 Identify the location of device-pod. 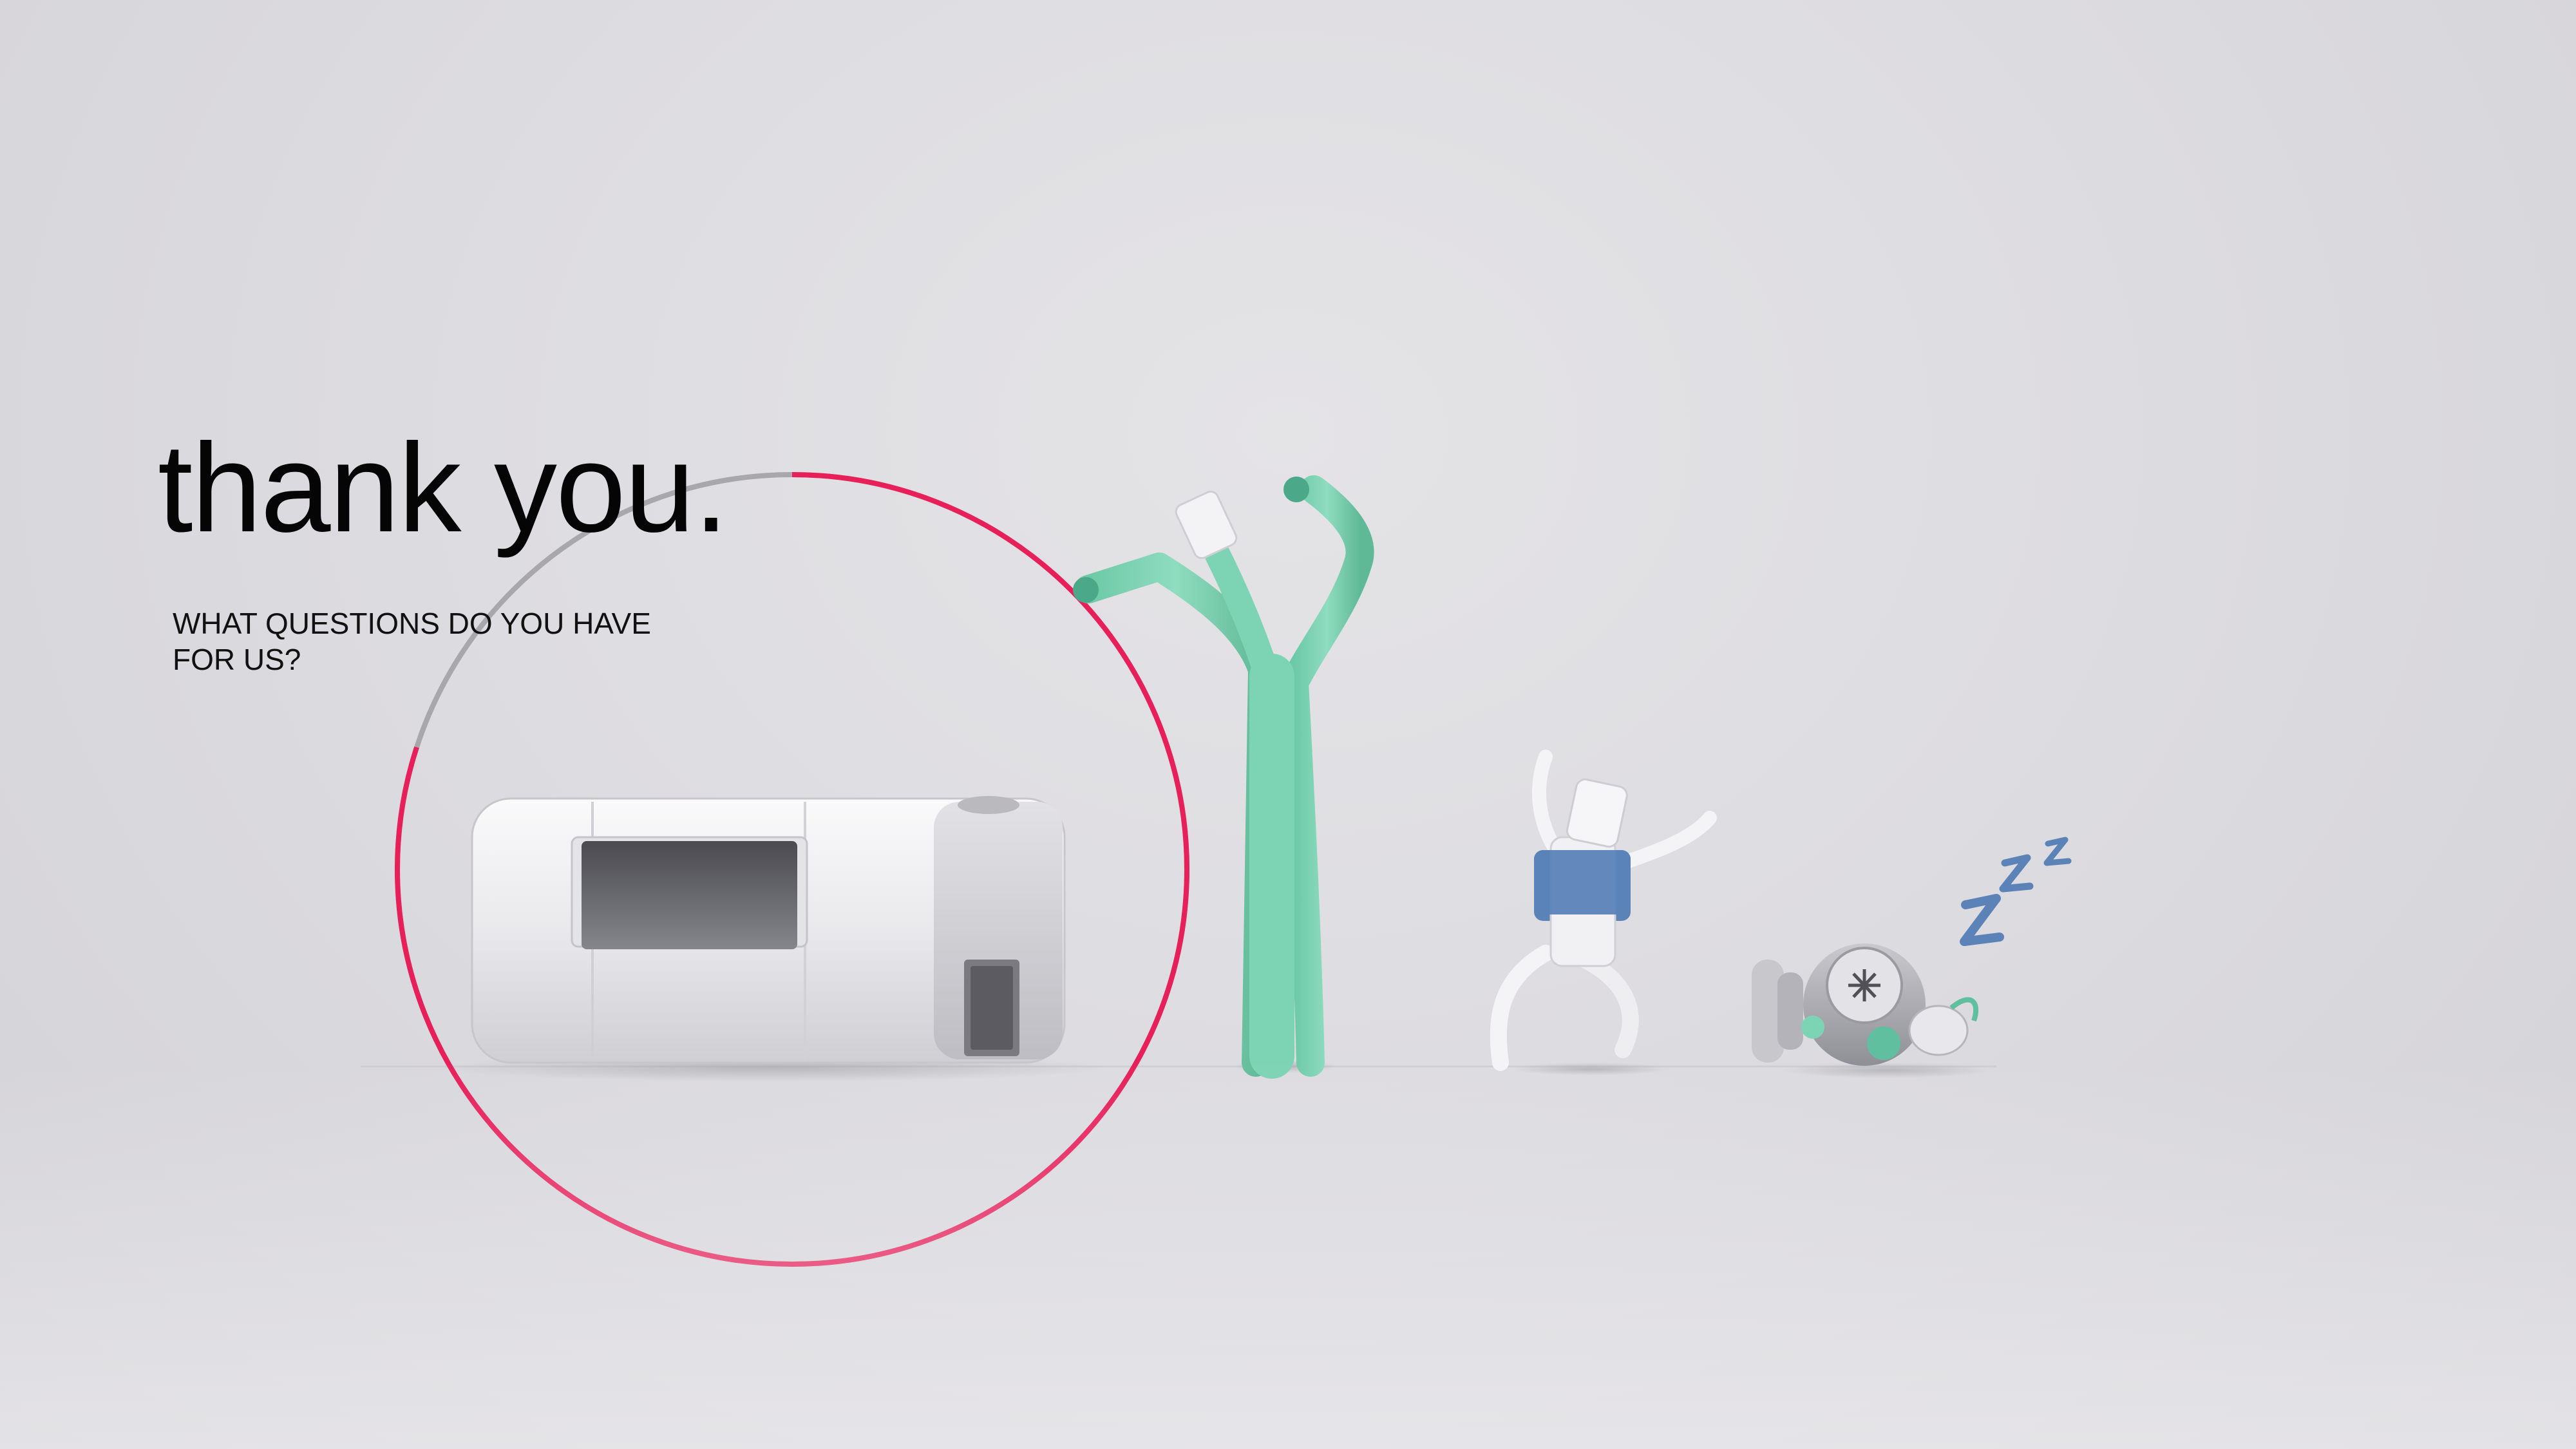
(773, 939).